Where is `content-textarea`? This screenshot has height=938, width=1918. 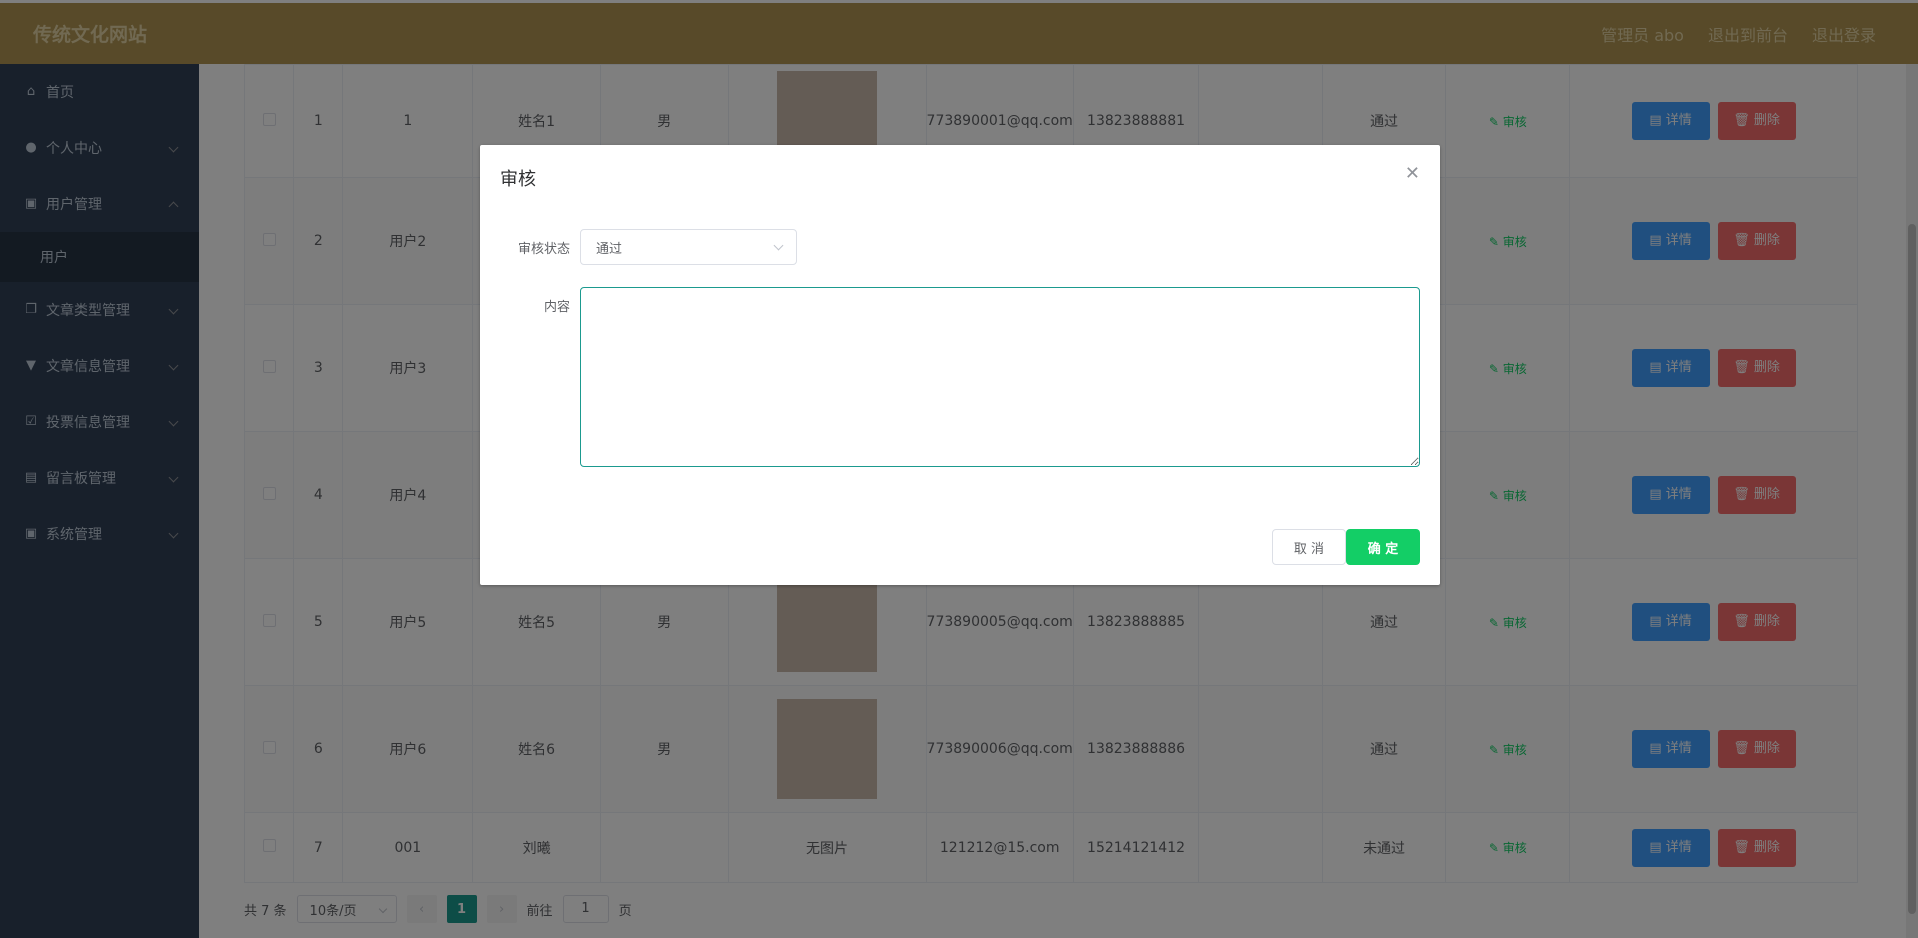 content-textarea is located at coordinates (1000, 377).